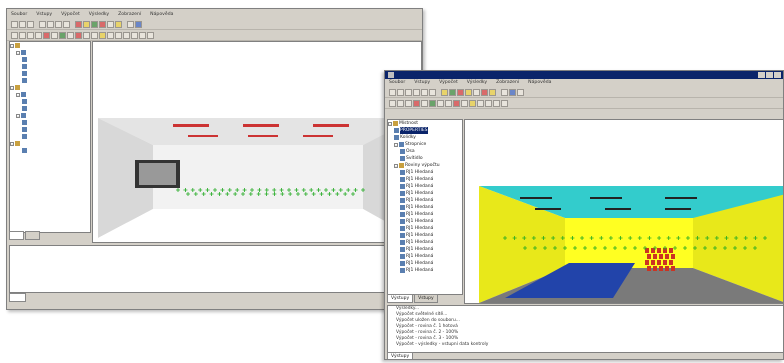 This screenshot has width=784, height=363. What do you see at coordinates (400, 298) in the screenshot?
I see `tab-vystupy: Výstupy` at bounding box center [400, 298].